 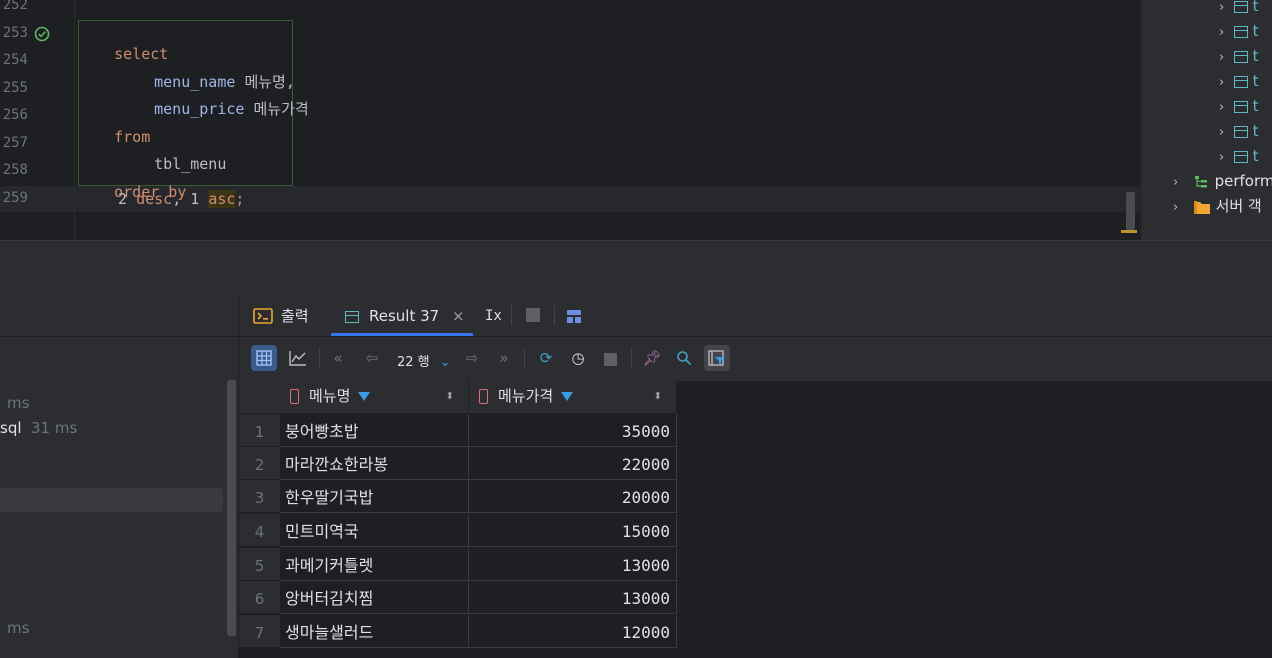 What do you see at coordinates (684, 358) in the screenshot?
I see `search-icon` at bounding box center [684, 358].